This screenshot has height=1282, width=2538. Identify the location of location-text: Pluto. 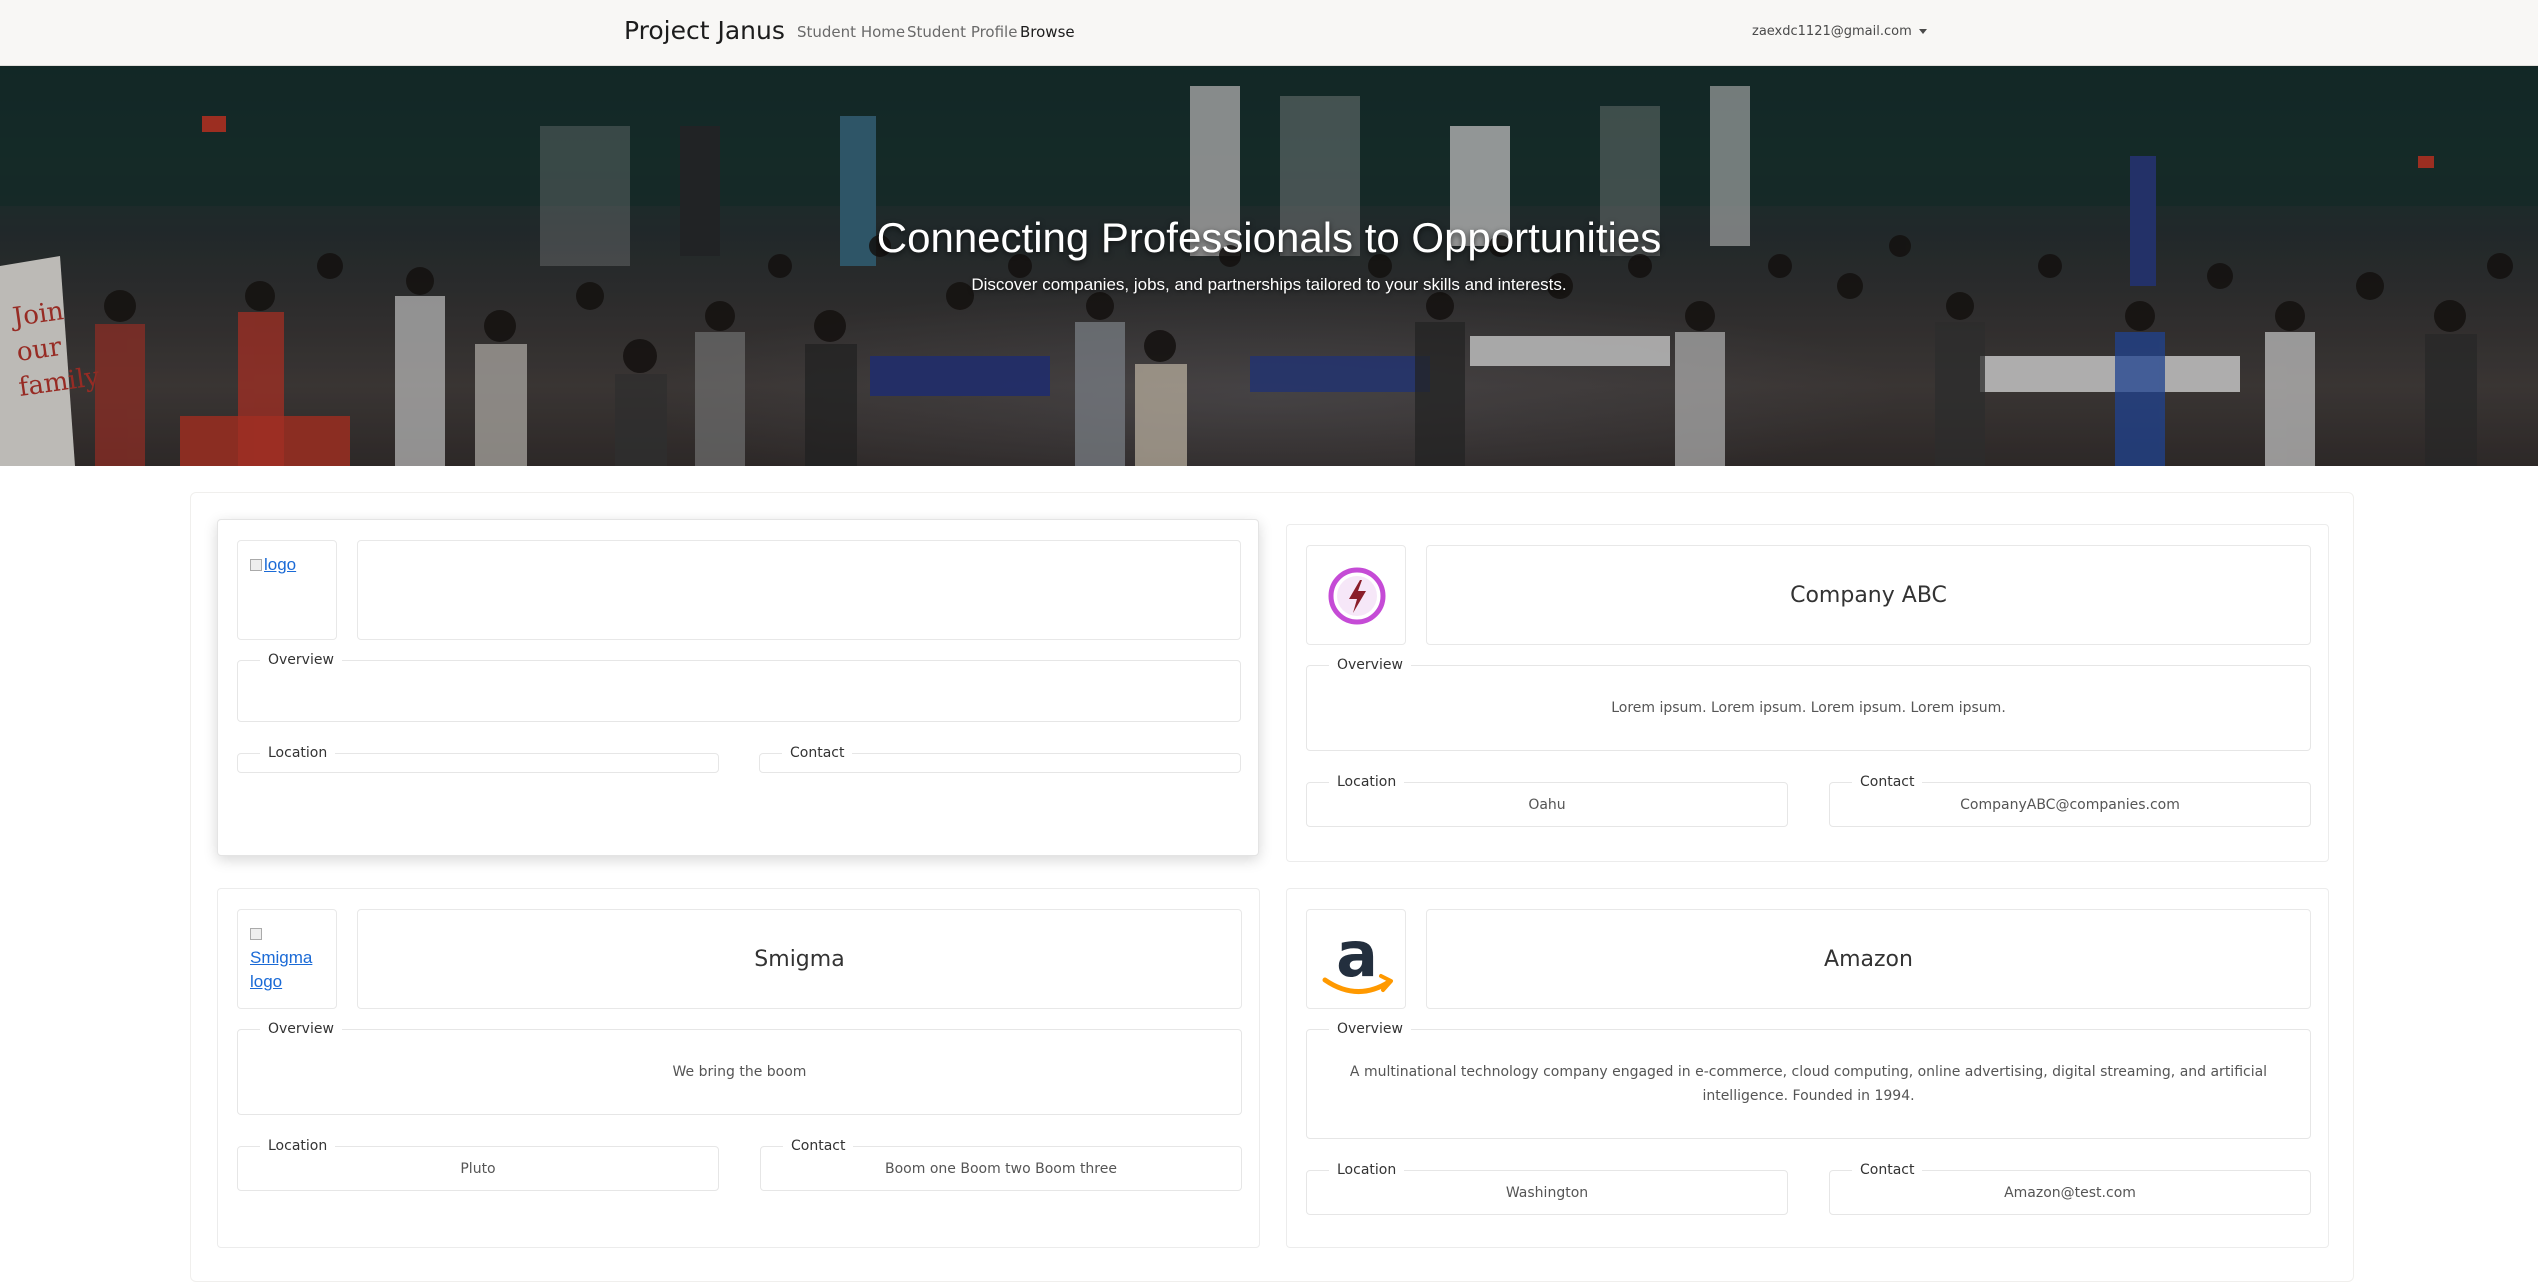
(478, 1169).